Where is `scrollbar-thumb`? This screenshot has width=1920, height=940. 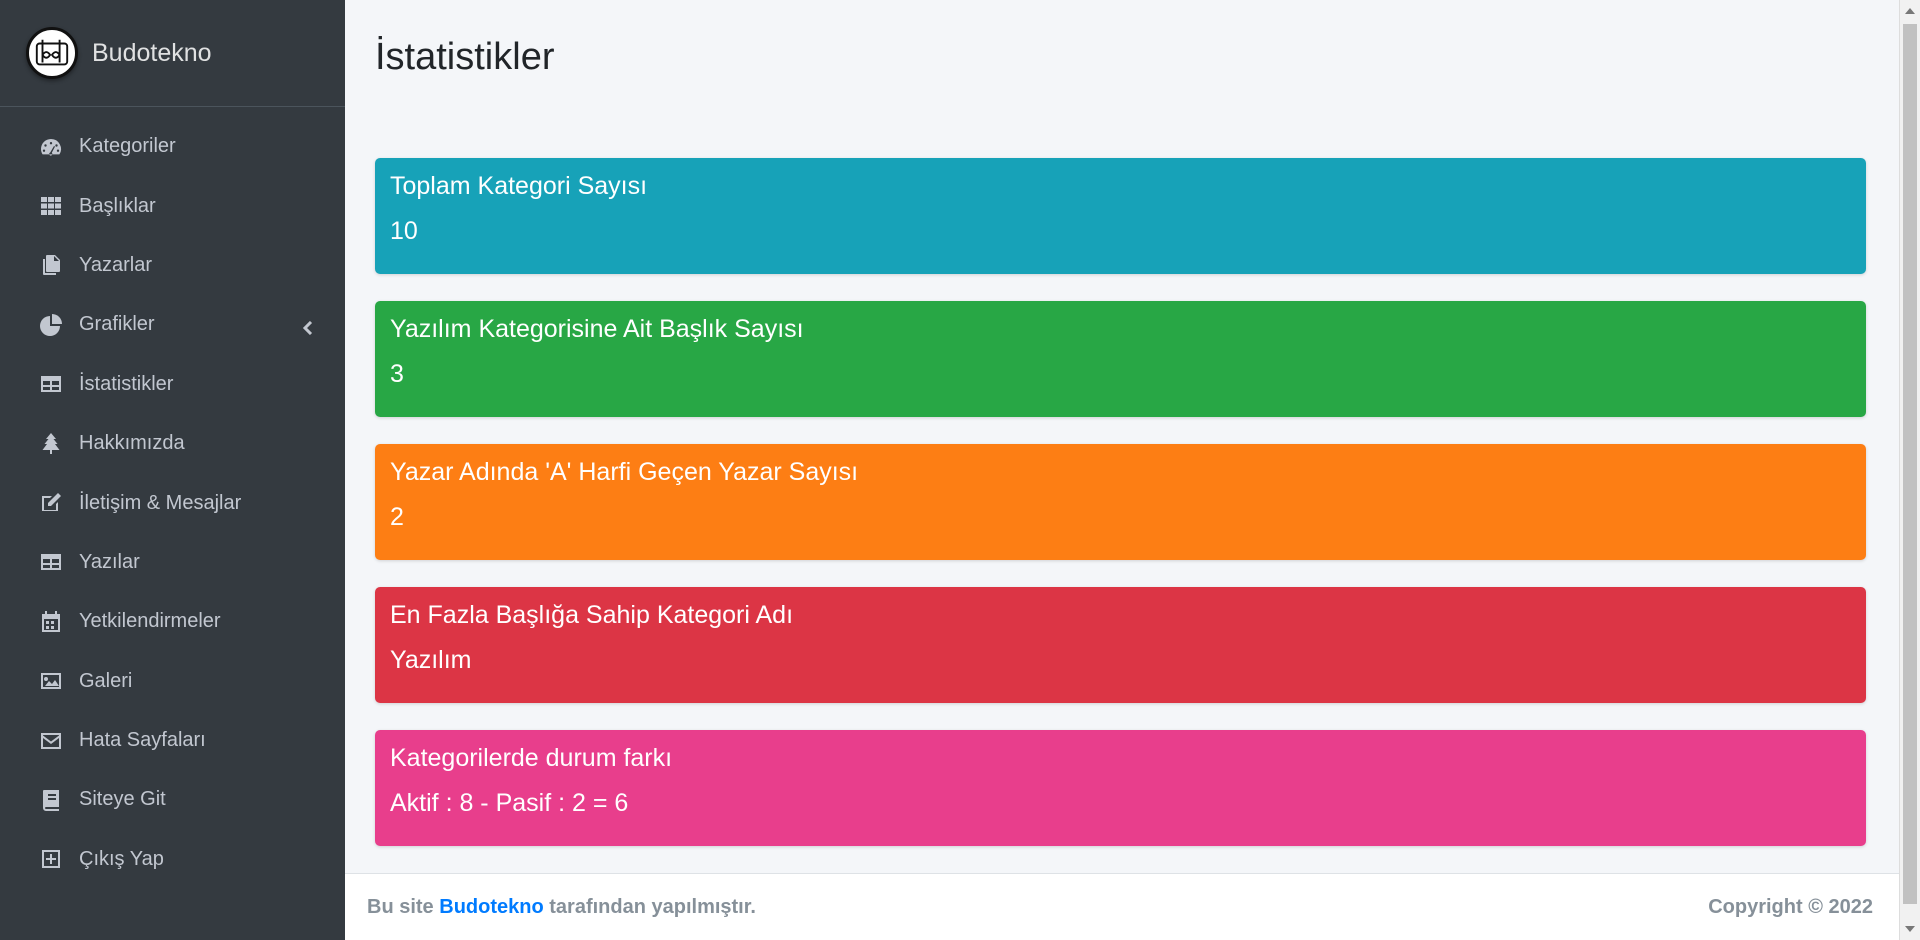
scrollbar-thumb is located at coordinates (1910, 464).